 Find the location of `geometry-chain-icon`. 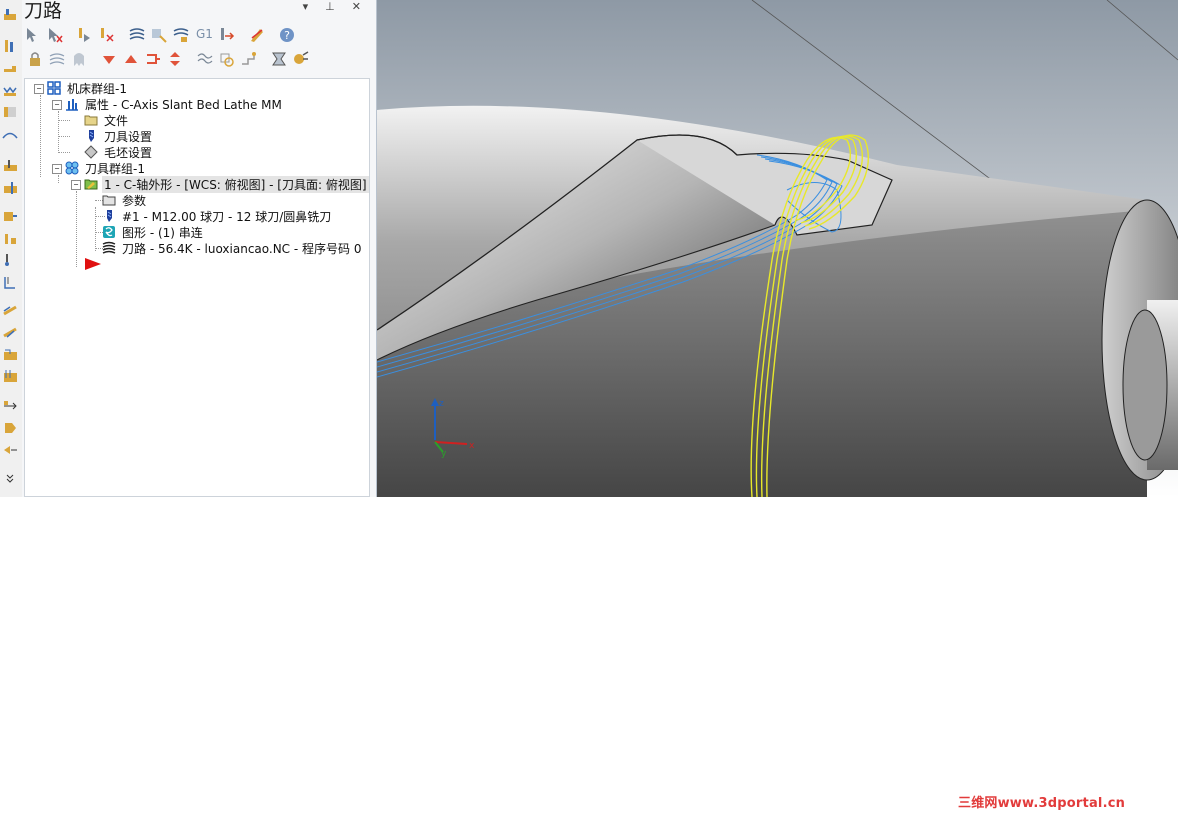

geometry-chain-icon is located at coordinates (109, 232).